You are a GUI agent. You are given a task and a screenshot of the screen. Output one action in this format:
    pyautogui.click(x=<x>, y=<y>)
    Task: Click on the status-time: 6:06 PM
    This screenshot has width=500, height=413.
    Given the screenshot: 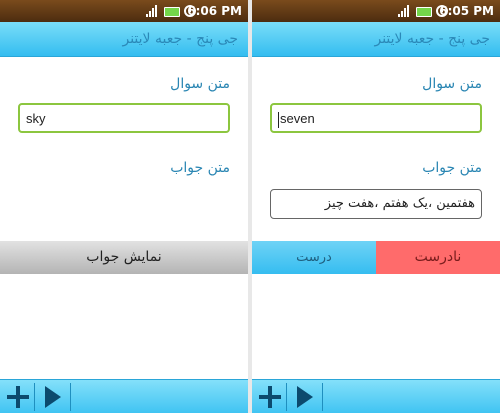 What is the action you would take?
    pyautogui.click(x=214, y=11)
    